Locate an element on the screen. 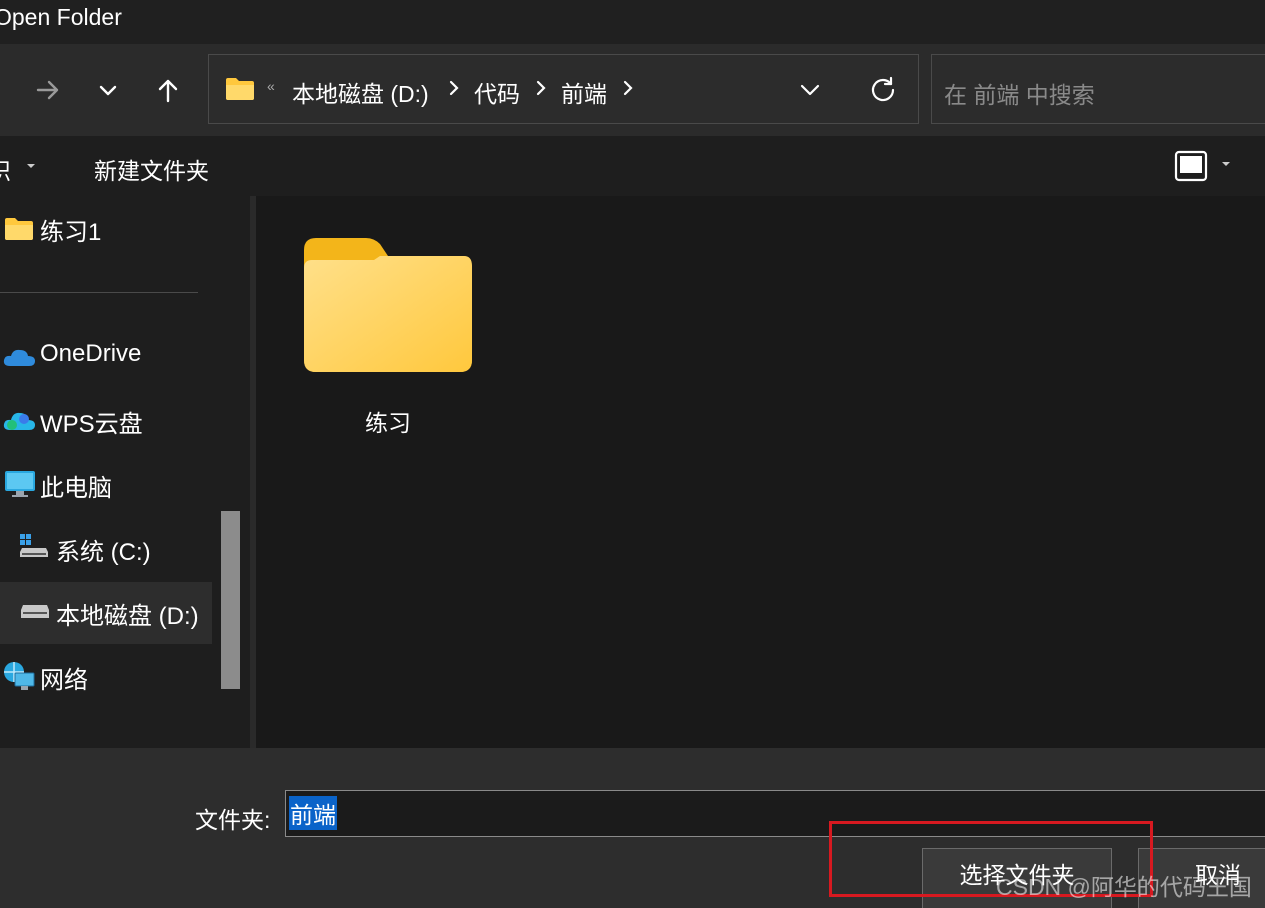  breadcrumb-item-frontend: 前端 is located at coordinates (584, 92).